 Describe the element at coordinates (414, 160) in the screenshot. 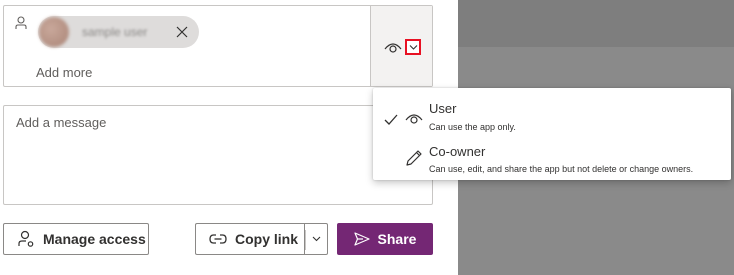

I see `pencil-icon` at that location.